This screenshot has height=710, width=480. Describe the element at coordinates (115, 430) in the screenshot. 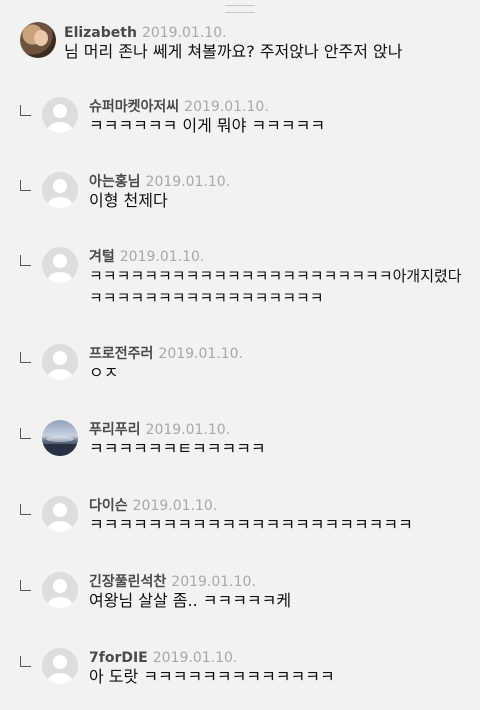

I see `comment-author: 푸리푸리` at that location.